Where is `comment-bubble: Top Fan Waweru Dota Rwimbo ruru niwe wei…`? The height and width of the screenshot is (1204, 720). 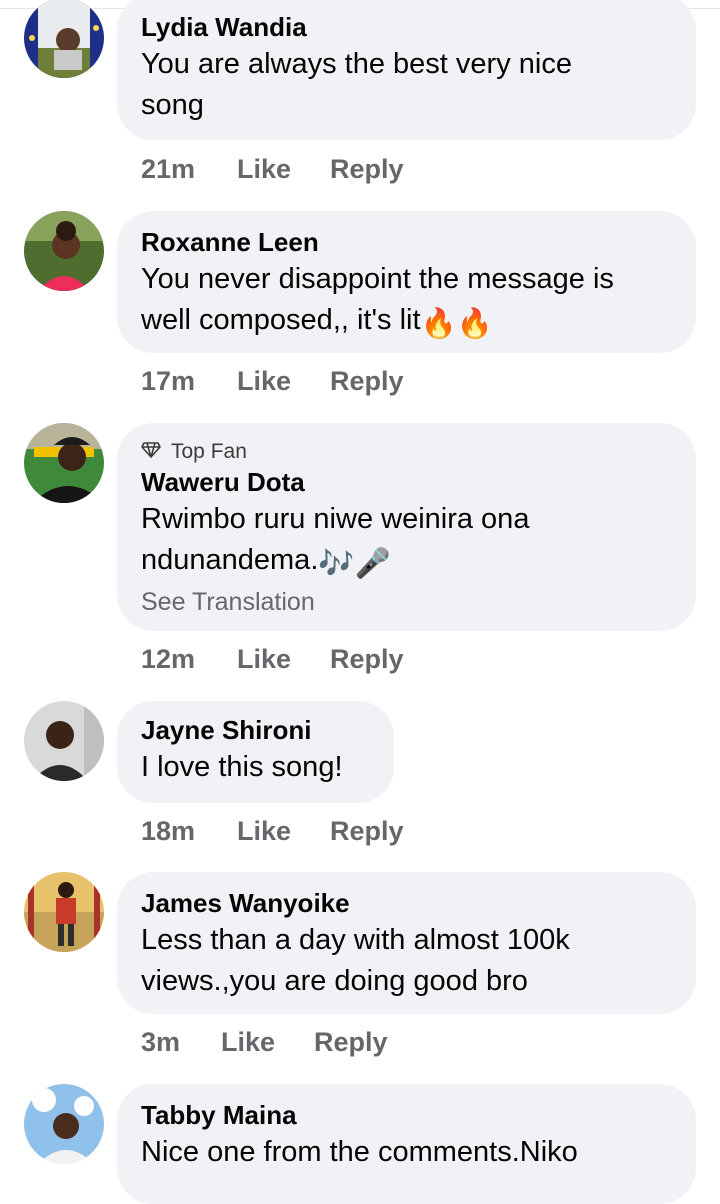 comment-bubble: Top Fan Waweru Dota Rwimbo ruru niwe wei… is located at coordinates (406, 527).